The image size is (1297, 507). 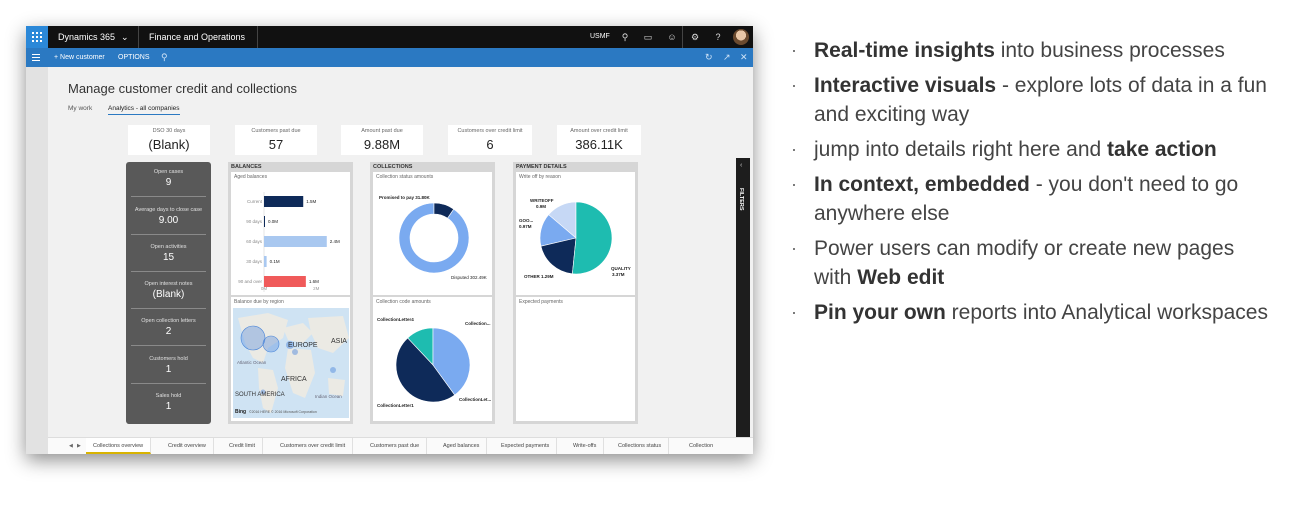 I want to click on tab-customers-over-credit-limit: Customers over credit limit, so click(x=313, y=446).